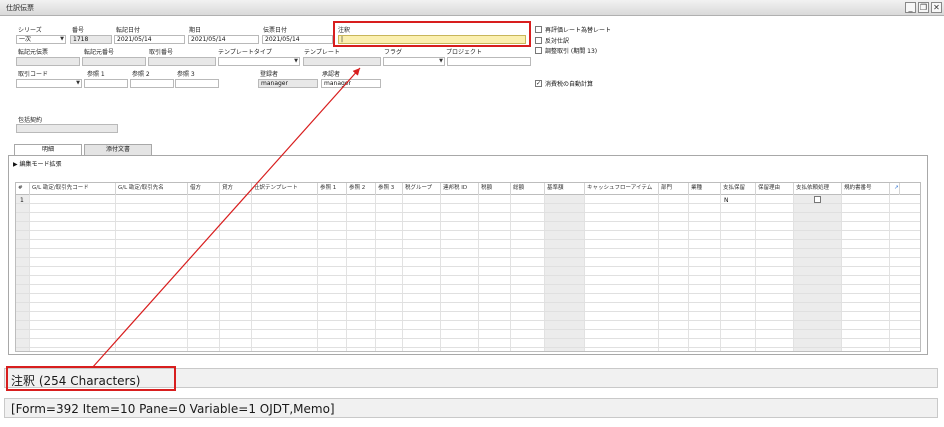 This screenshot has width=944, height=427. I want to click on status-highlight-box, so click(91, 378).